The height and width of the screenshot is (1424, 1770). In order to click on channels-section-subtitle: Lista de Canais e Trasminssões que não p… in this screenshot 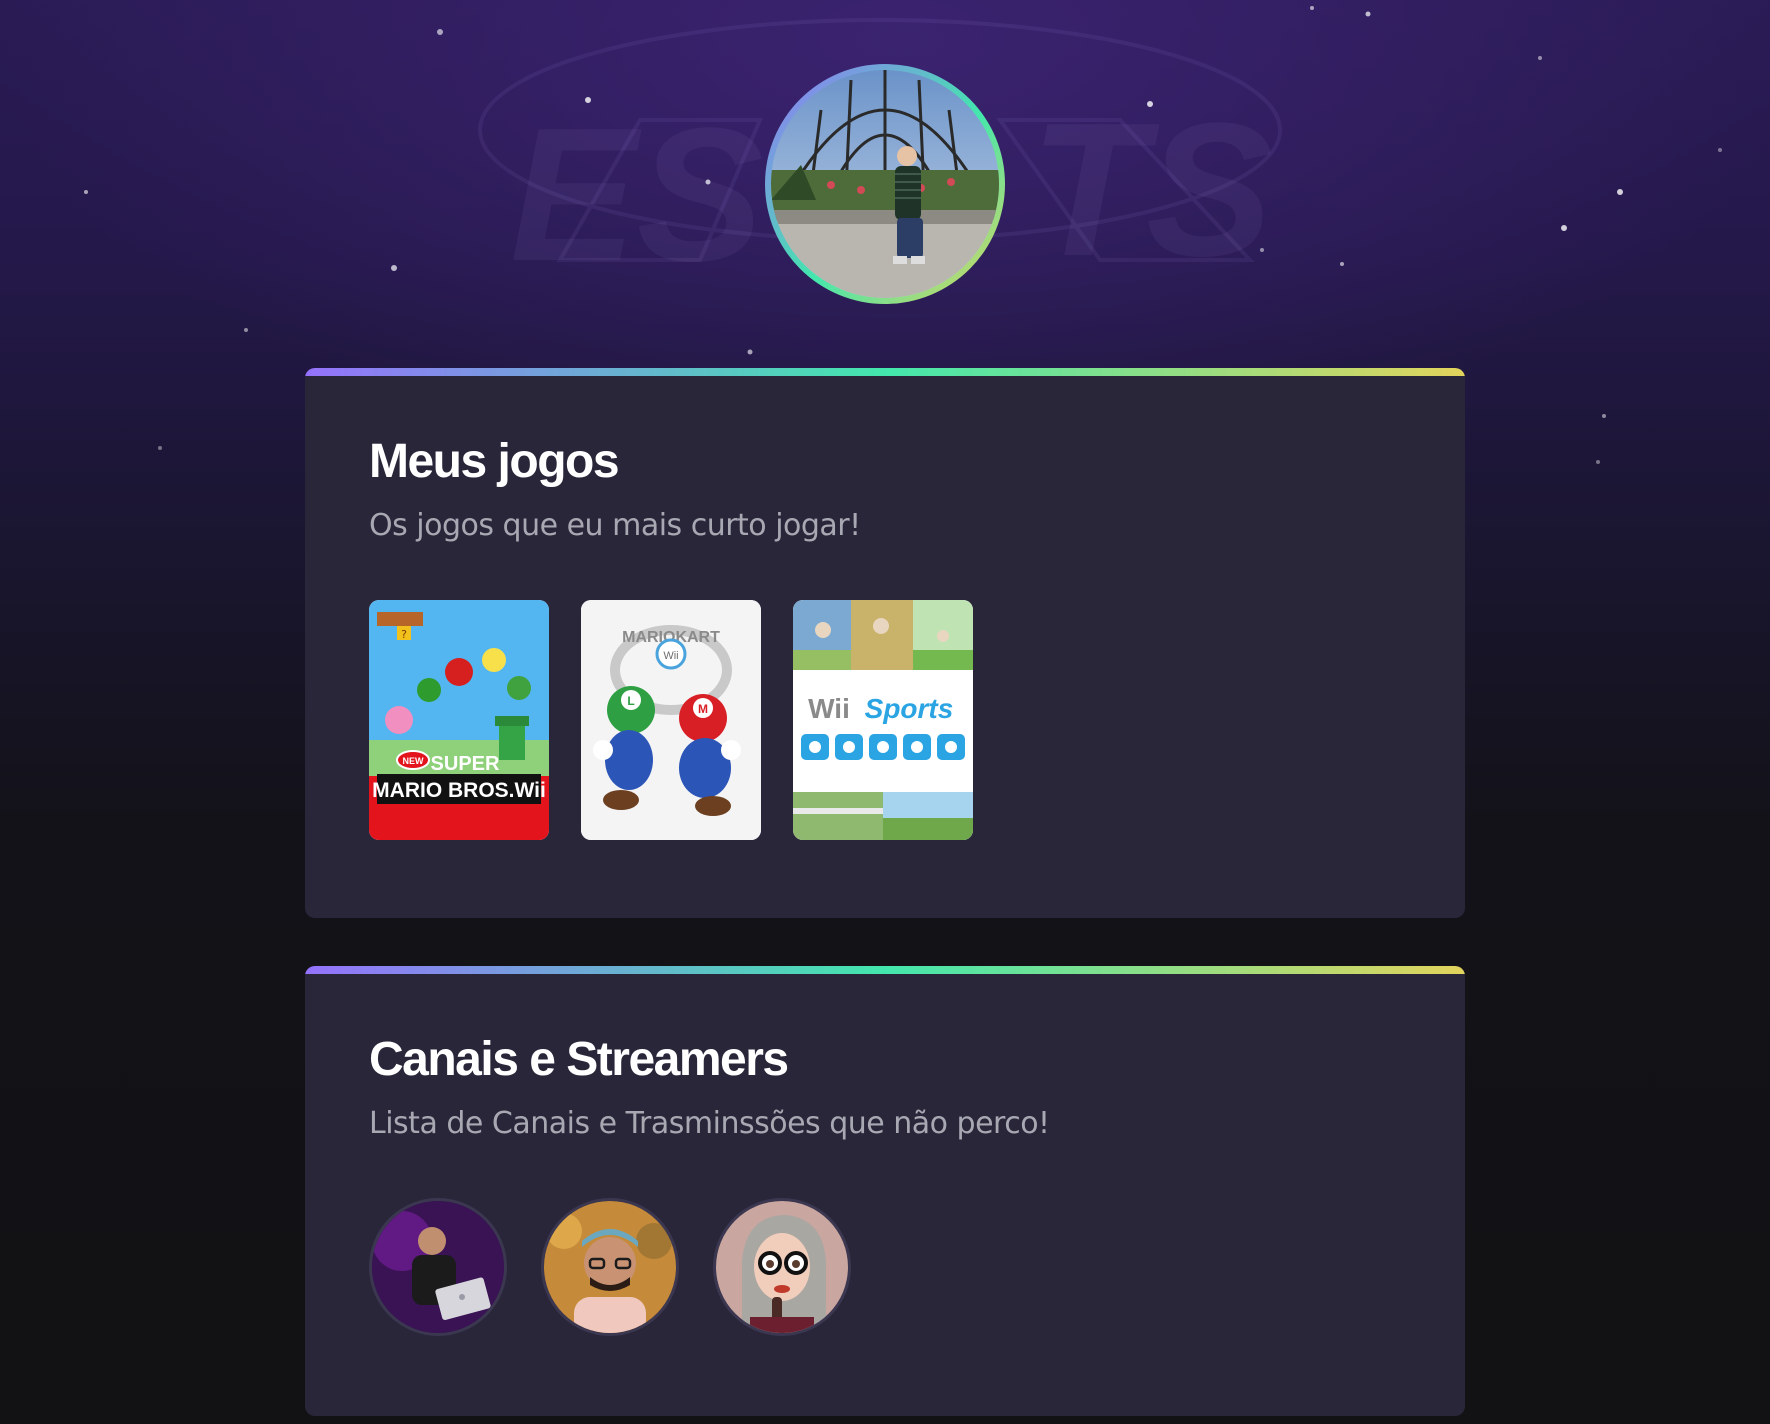, I will do `click(709, 1123)`.